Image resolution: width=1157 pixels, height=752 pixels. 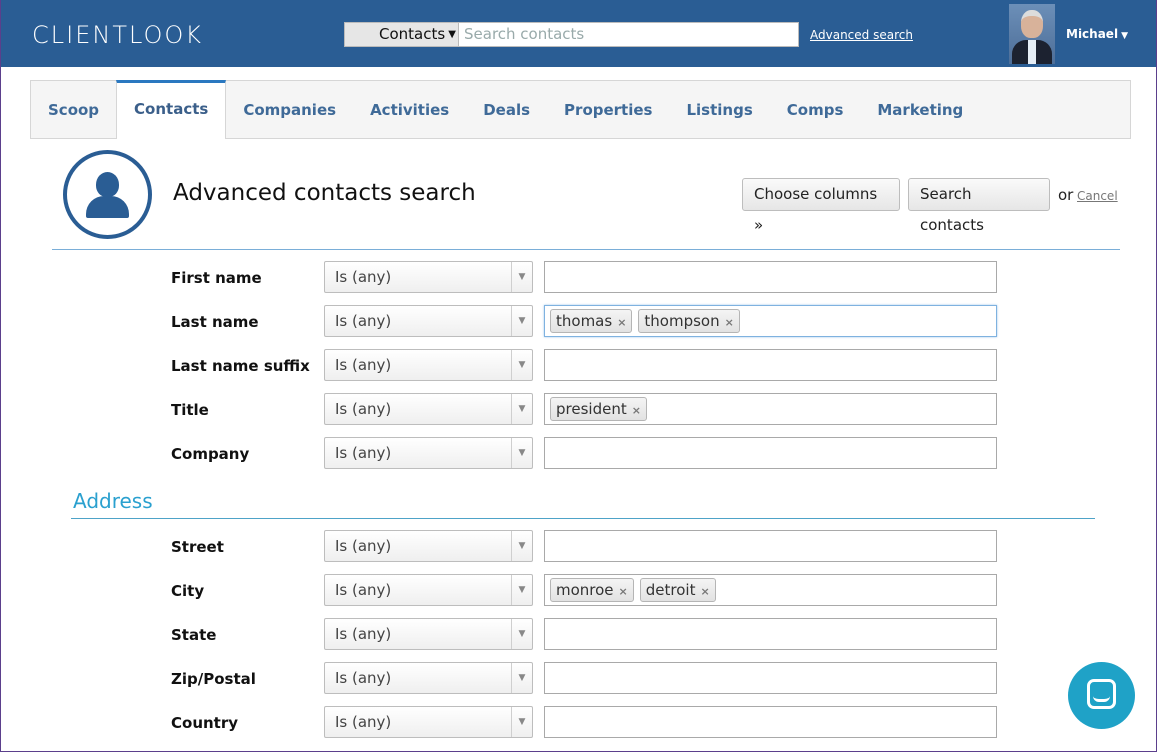 I want to click on contact-person-icon, so click(x=107, y=194).